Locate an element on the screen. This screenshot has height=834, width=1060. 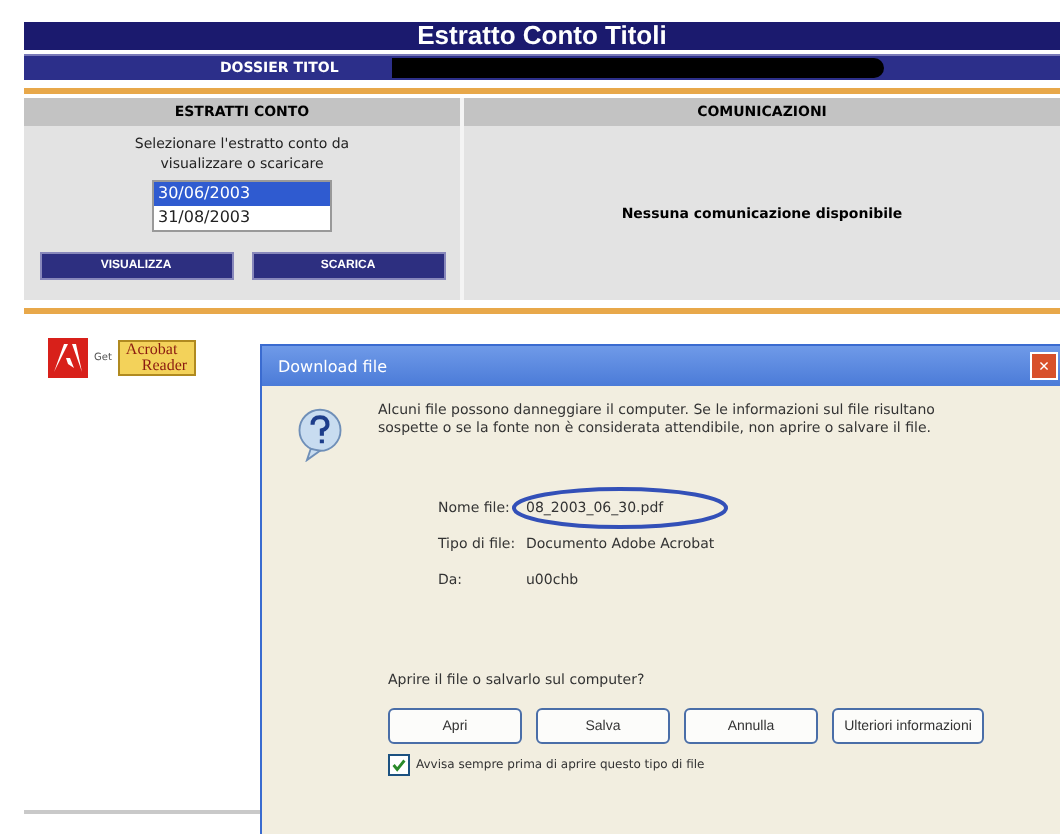
page-title: Estratto Conto Titoli is located at coordinates (542, 36).